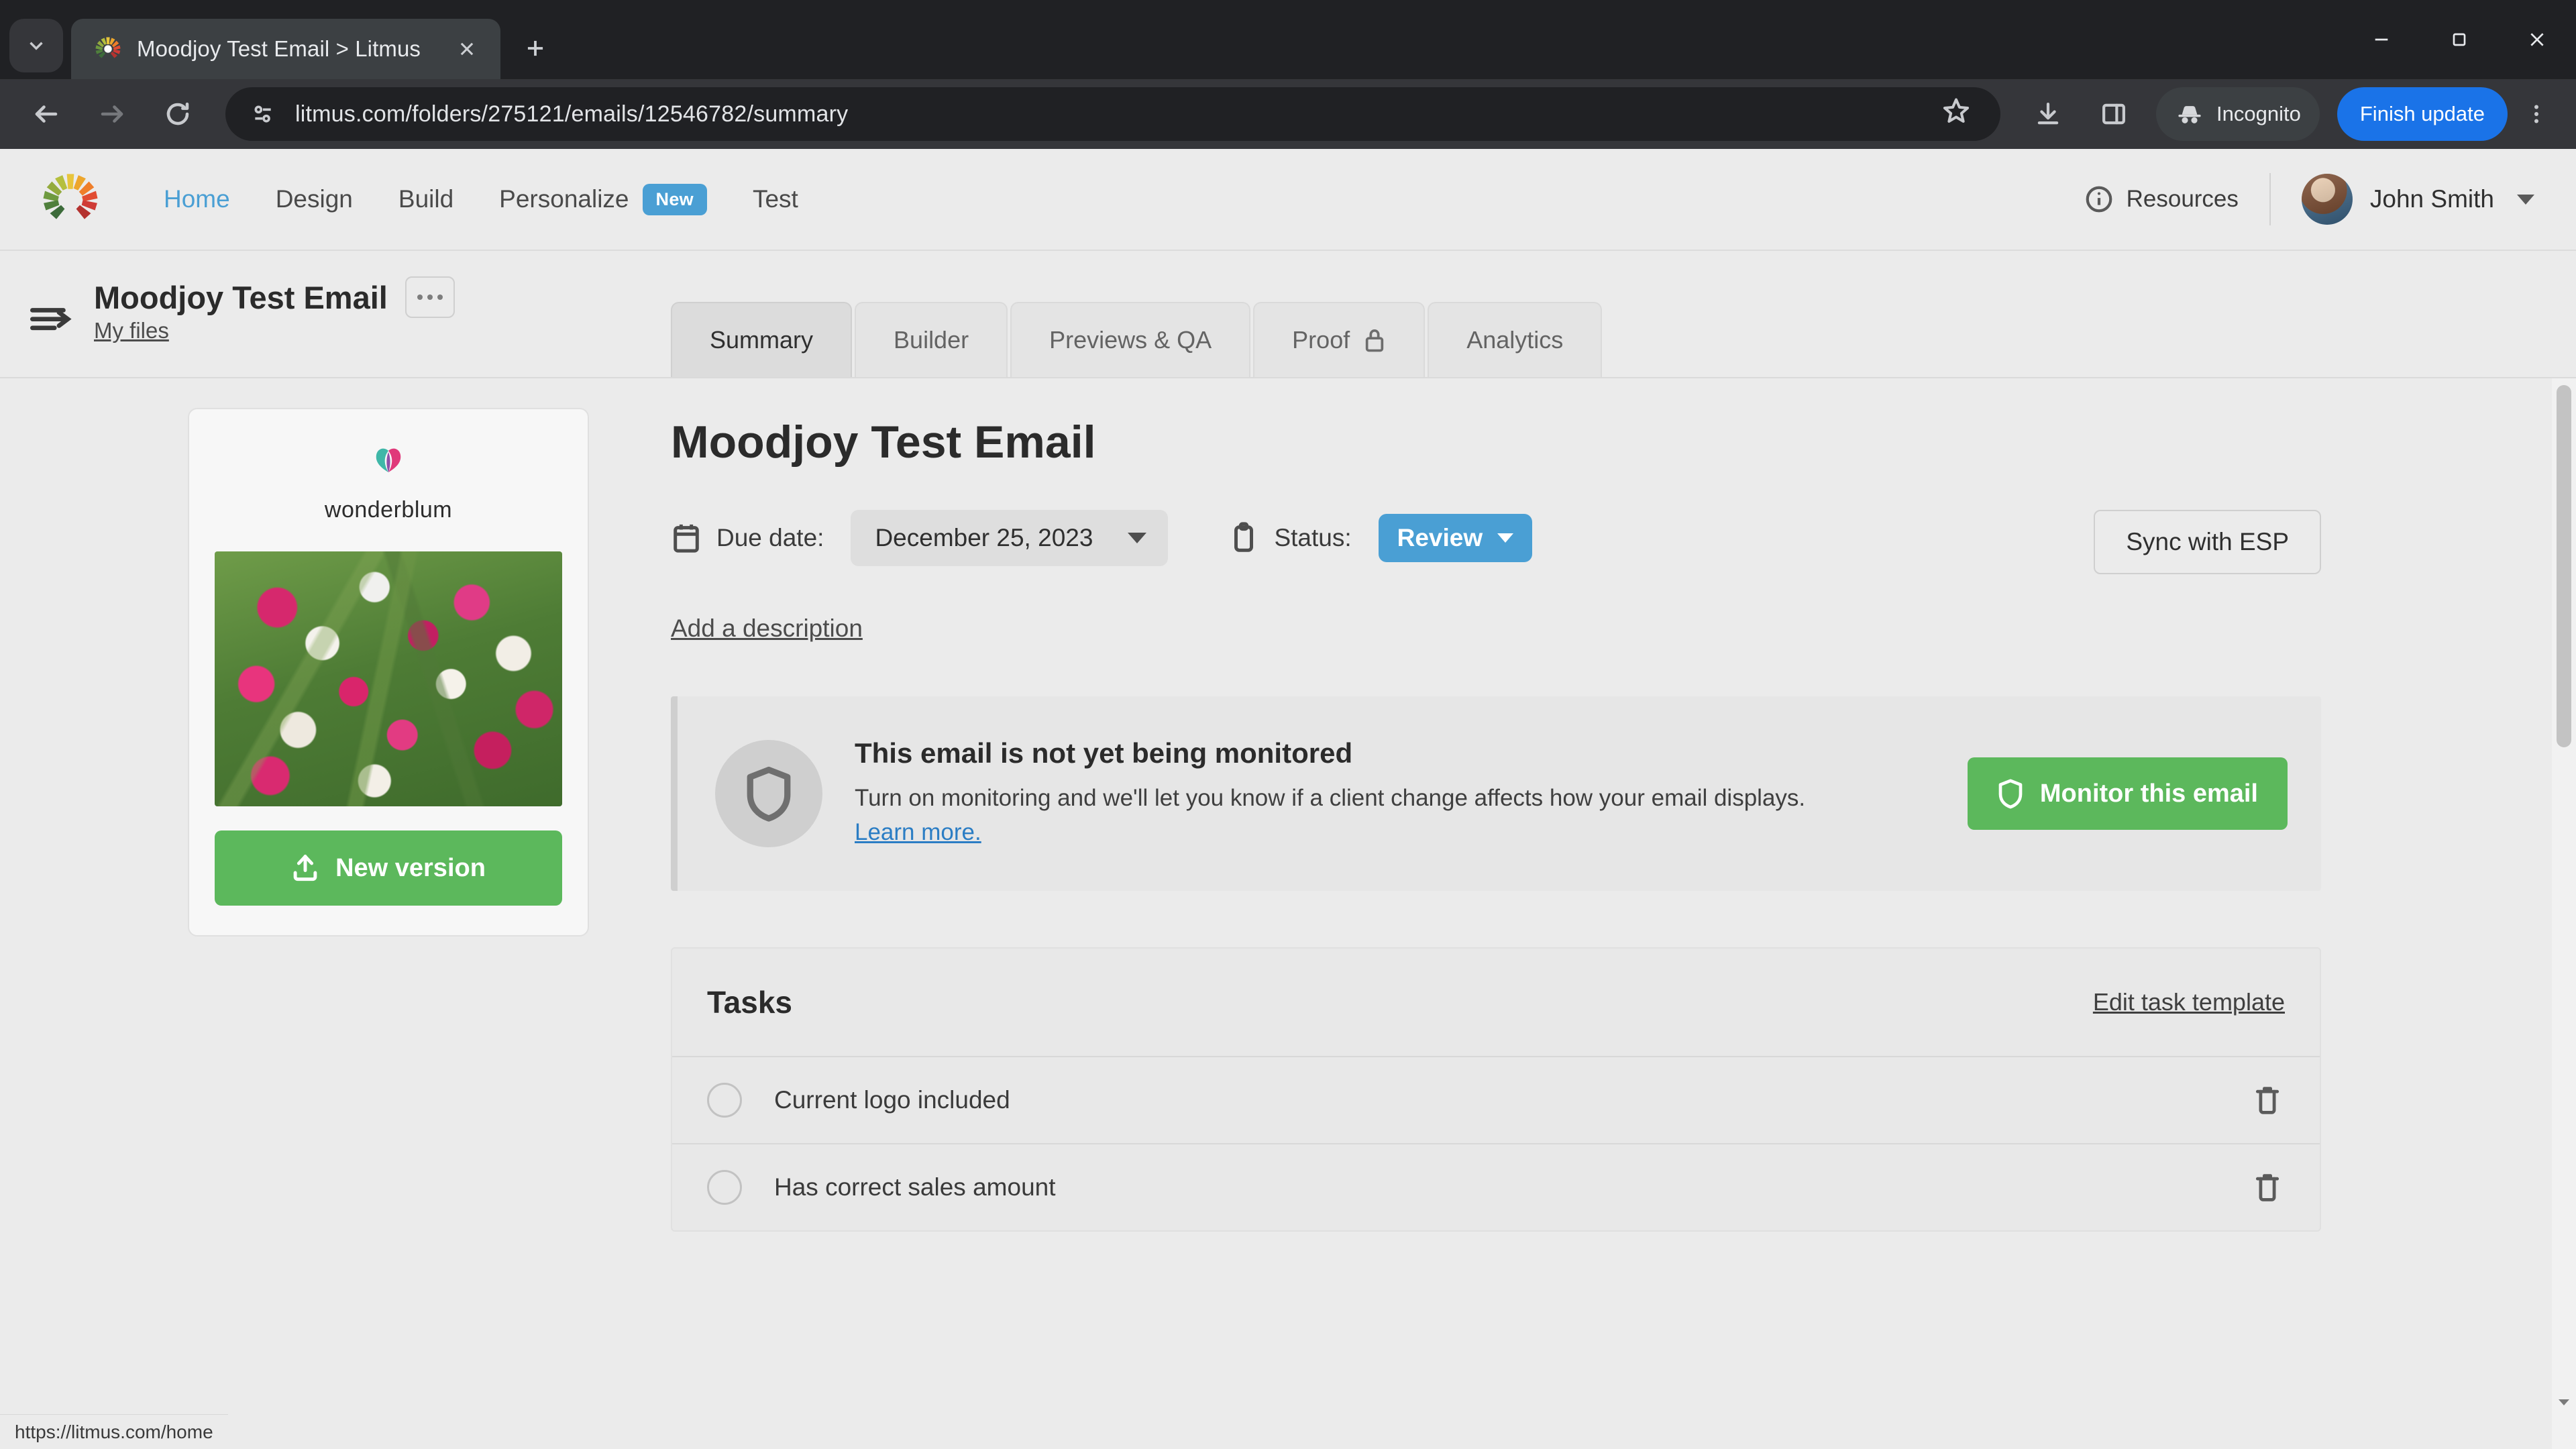  What do you see at coordinates (1321, 340) in the screenshot?
I see `tab-label: Proof` at bounding box center [1321, 340].